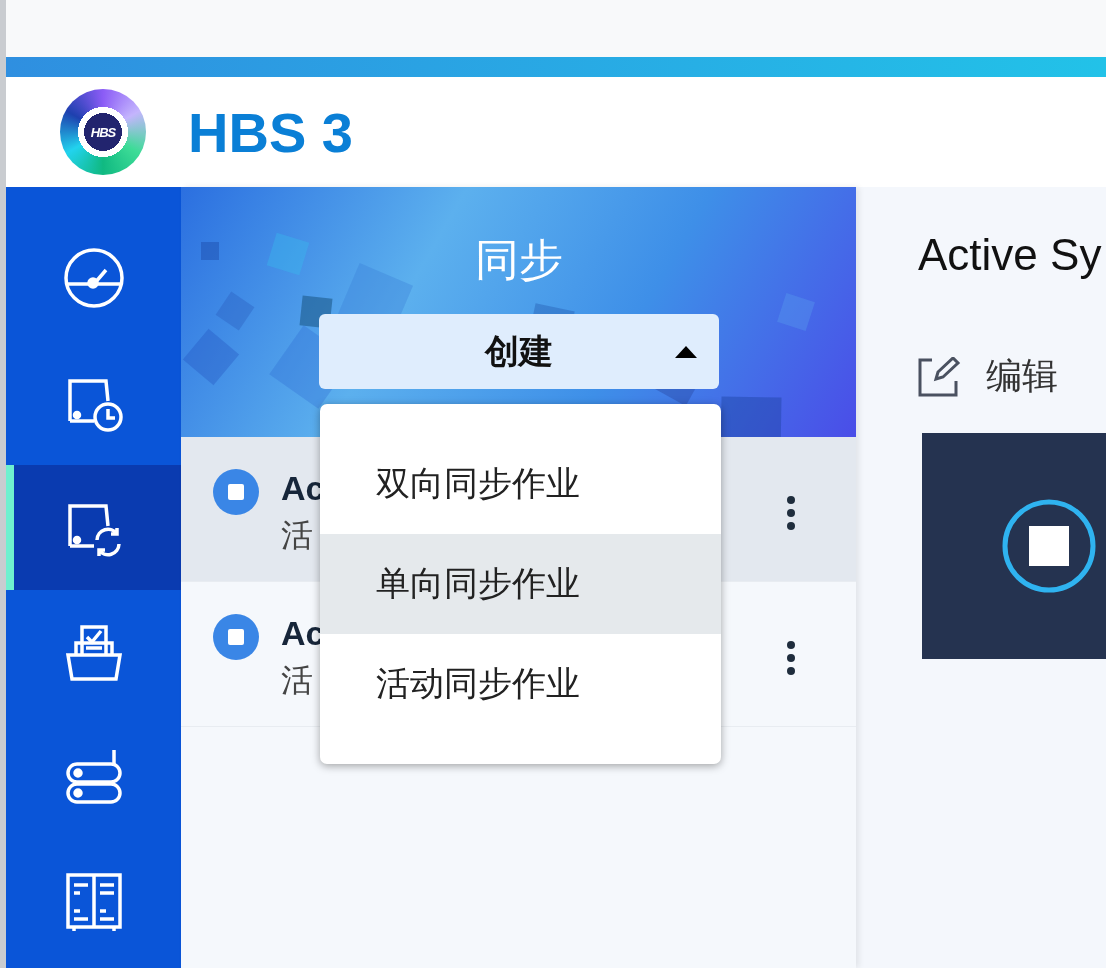 This screenshot has width=1106, height=968. What do you see at coordinates (685, 352) in the screenshot?
I see `caret-icon` at bounding box center [685, 352].